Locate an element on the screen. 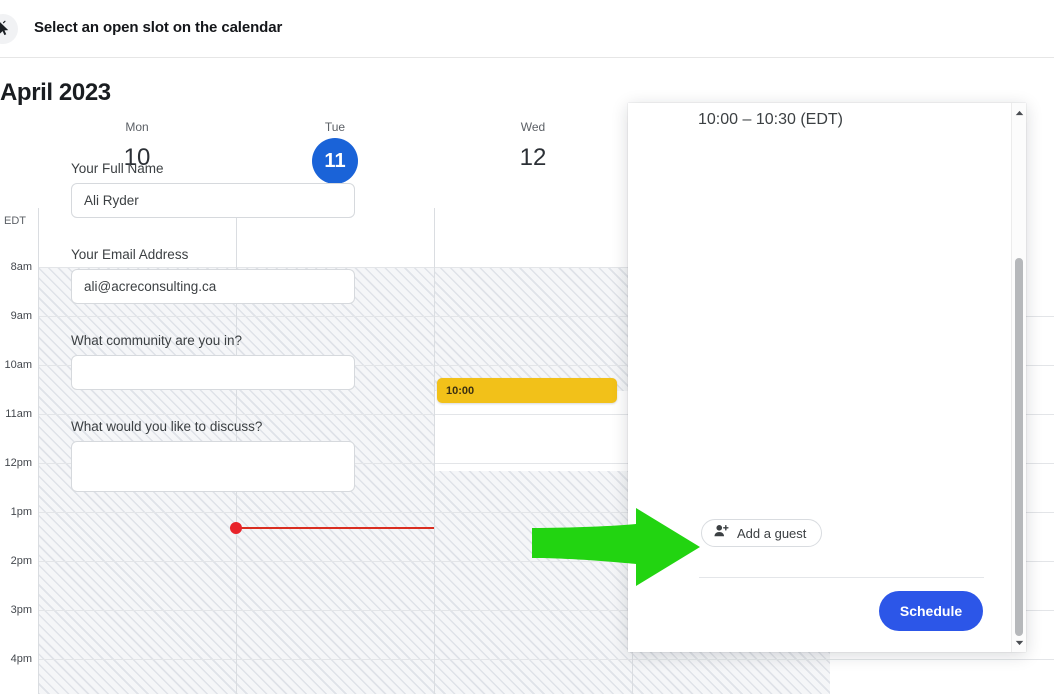  hour-label: 3pm is located at coordinates (21, 610).